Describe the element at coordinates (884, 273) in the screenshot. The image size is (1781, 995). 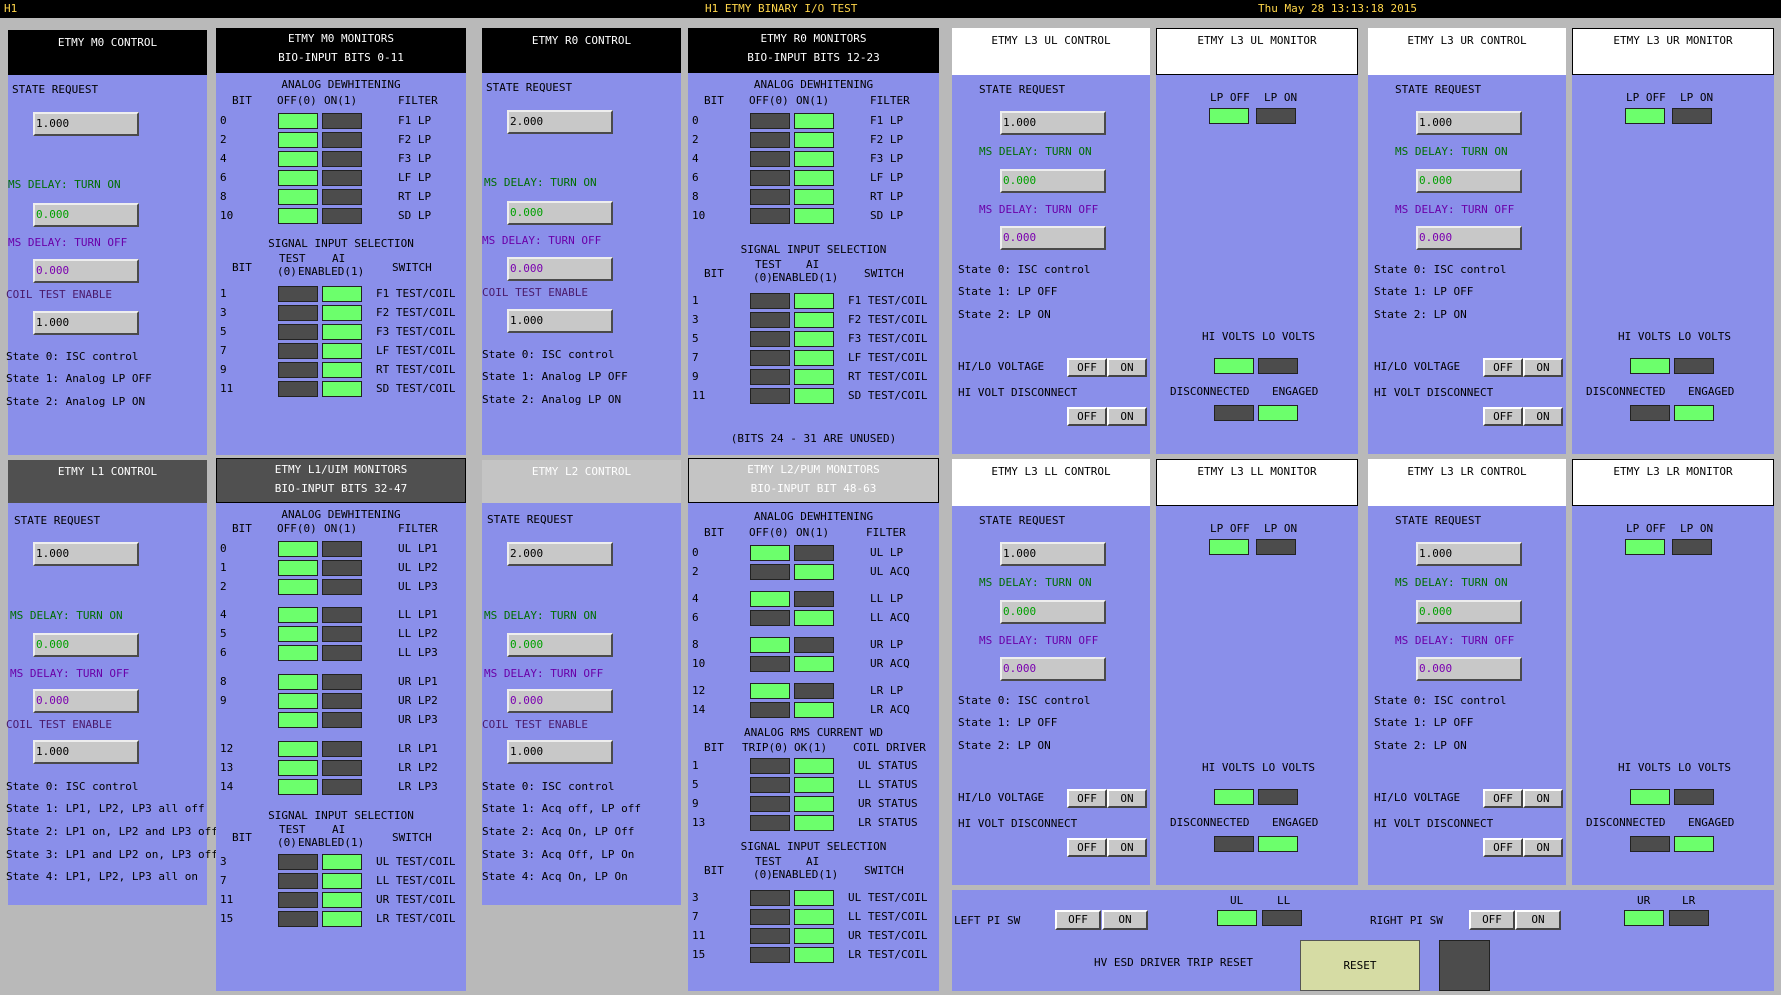
I see `switch-header: SWITCH` at that location.